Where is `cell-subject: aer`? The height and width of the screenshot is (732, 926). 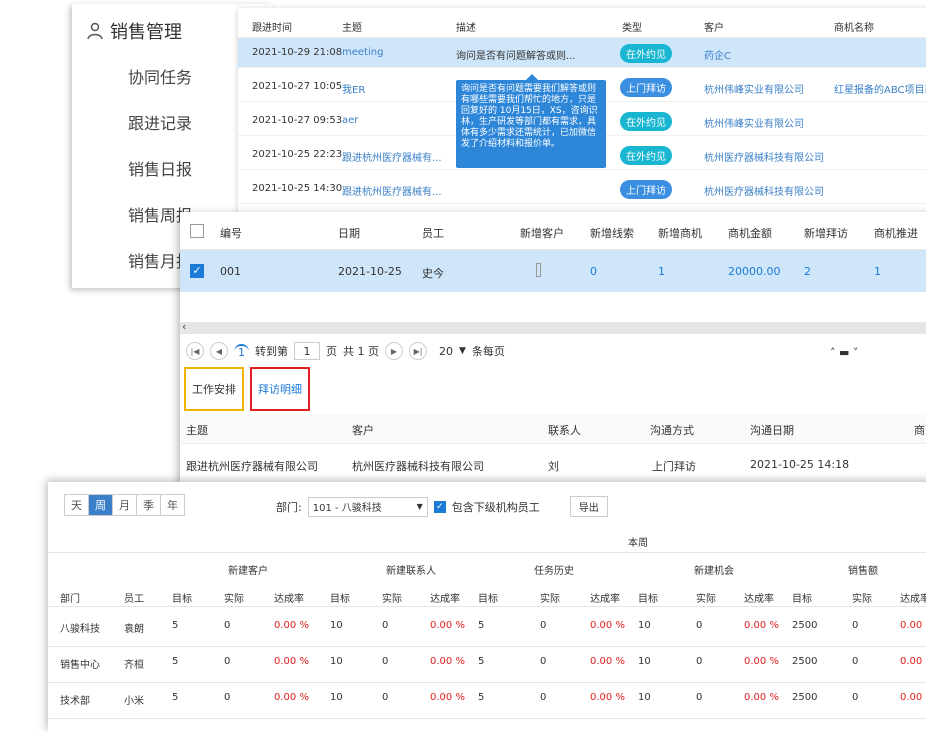 cell-subject: aer is located at coordinates (350, 120).